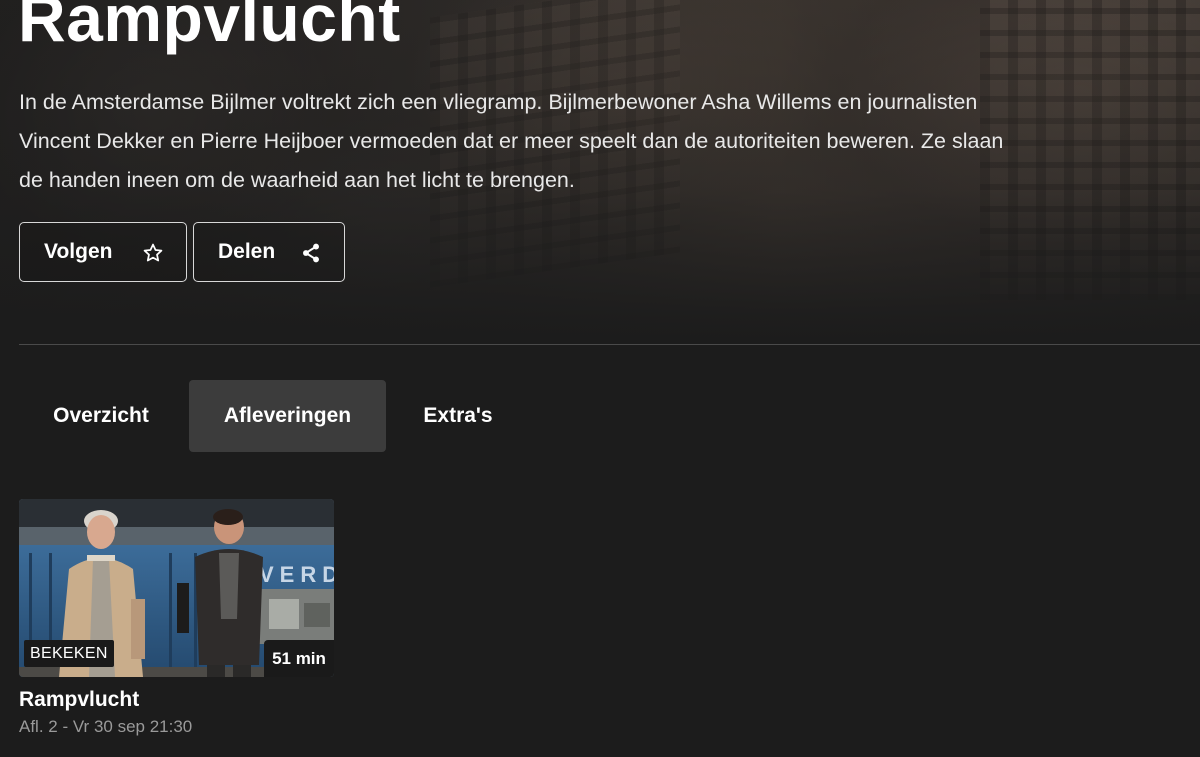 Image resolution: width=1200 pixels, height=757 pixels. Describe the element at coordinates (153, 253) in the screenshot. I see `star-outline-icon` at that location.